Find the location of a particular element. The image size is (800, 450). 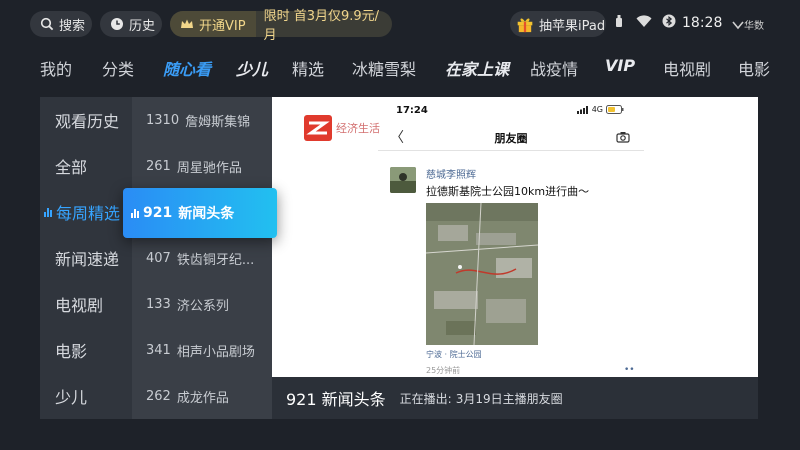

avatar is located at coordinates (403, 180).